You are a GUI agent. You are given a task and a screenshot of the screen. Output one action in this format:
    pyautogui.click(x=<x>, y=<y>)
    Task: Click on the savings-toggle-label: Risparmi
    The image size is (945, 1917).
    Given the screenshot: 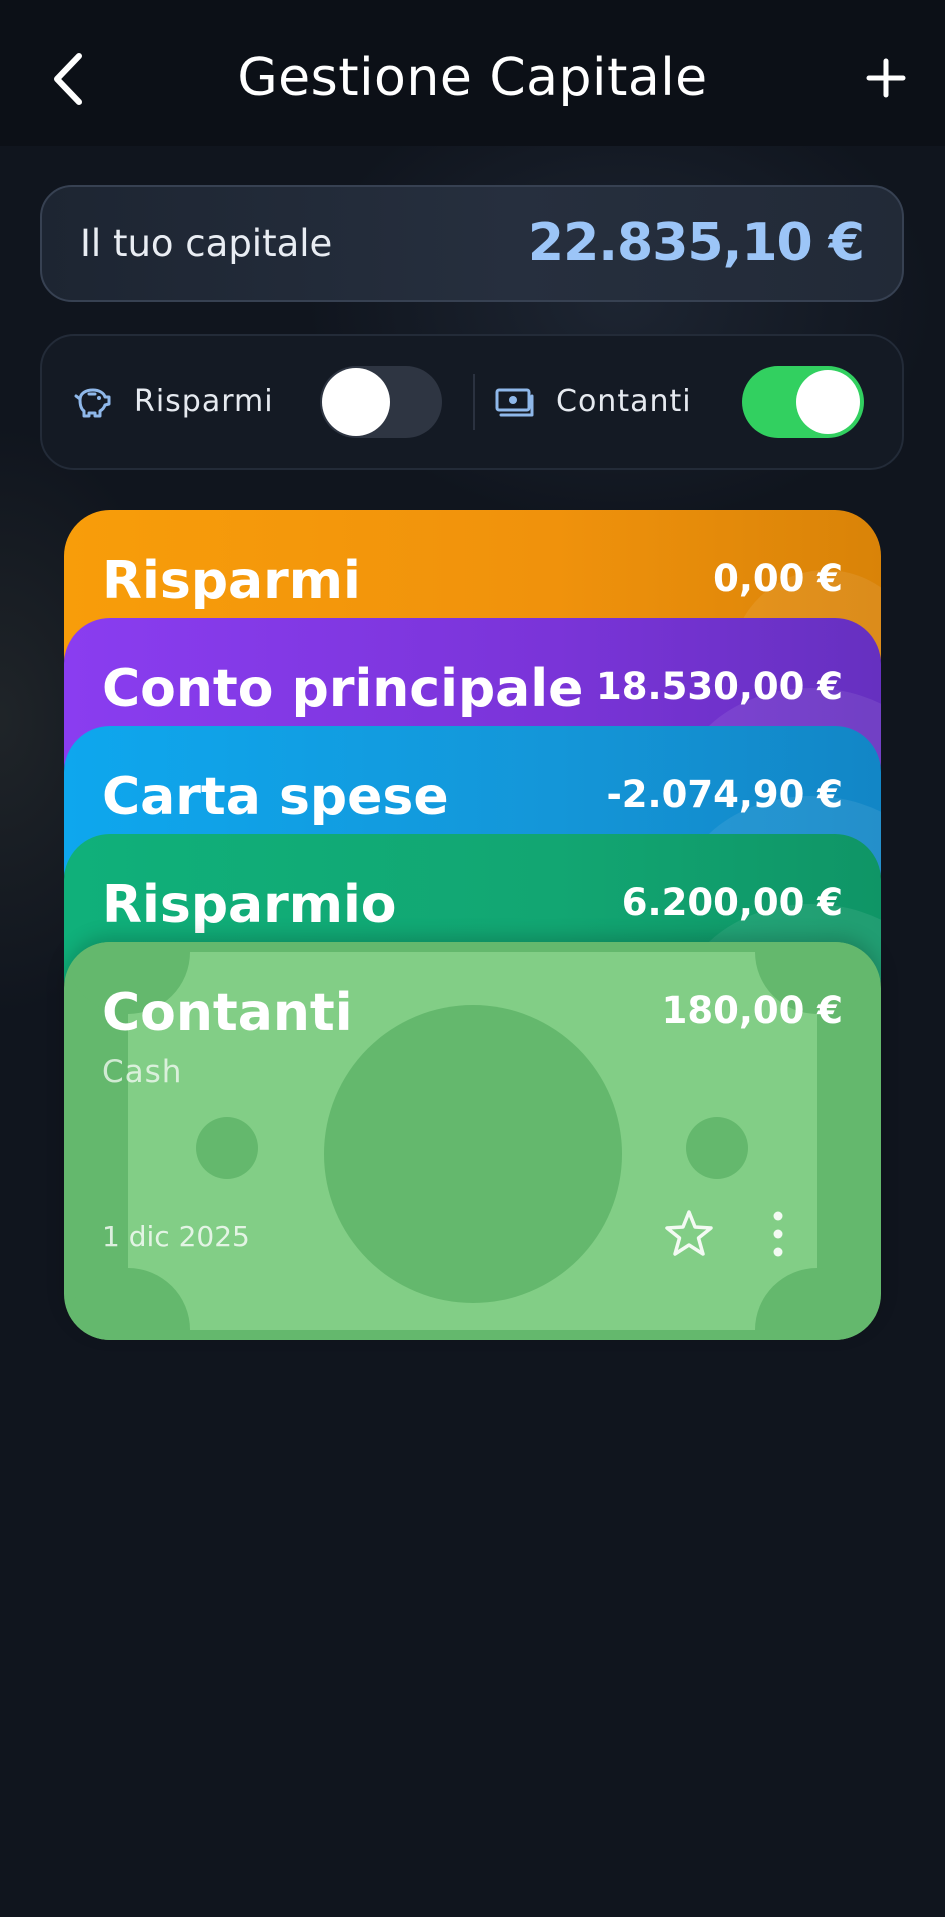 What is the action you would take?
    pyautogui.click(x=204, y=401)
    